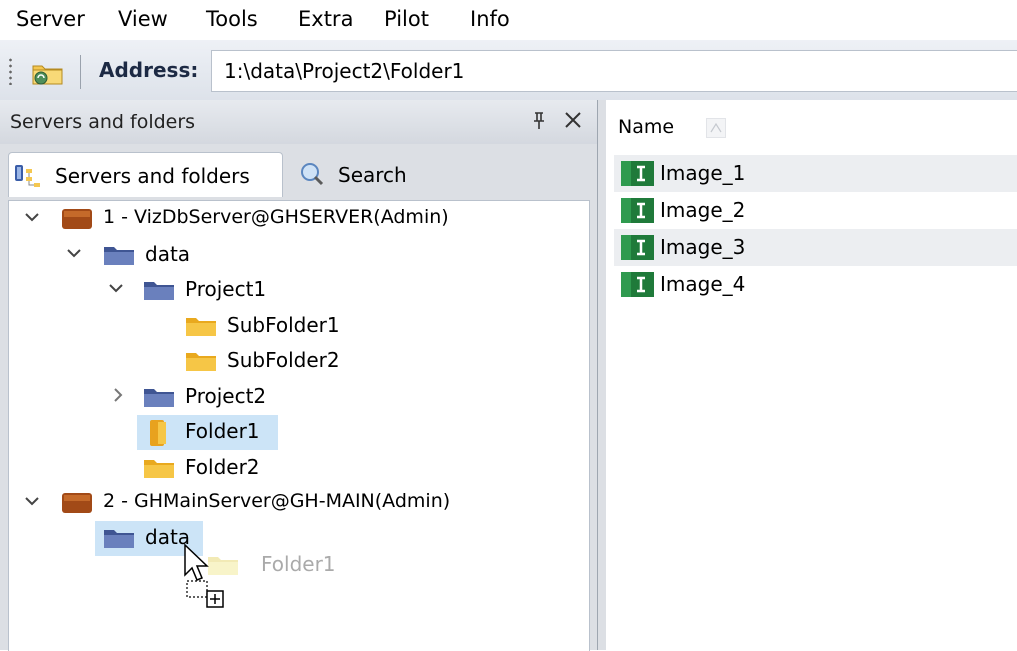 Image resolution: width=1017 pixels, height=651 pixels. What do you see at coordinates (269, 255) in the screenshot?
I see `tree-node-data-1: data` at bounding box center [269, 255].